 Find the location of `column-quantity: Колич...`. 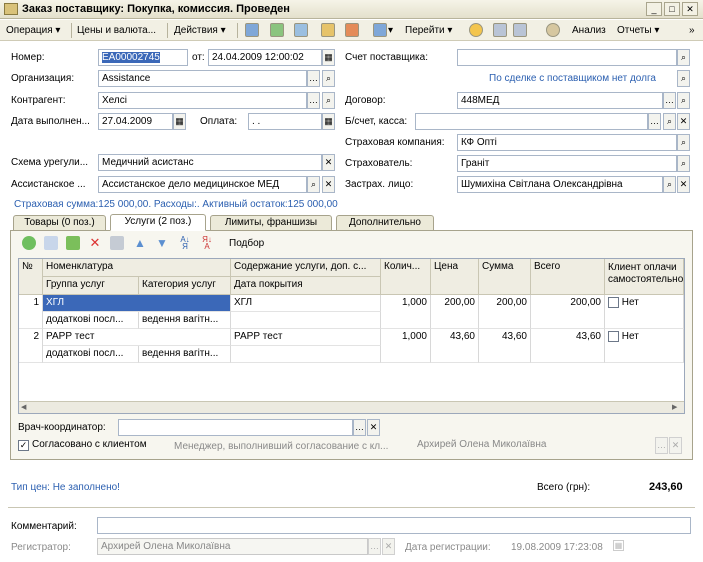

column-quantity: Колич... is located at coordinates (406, 277).